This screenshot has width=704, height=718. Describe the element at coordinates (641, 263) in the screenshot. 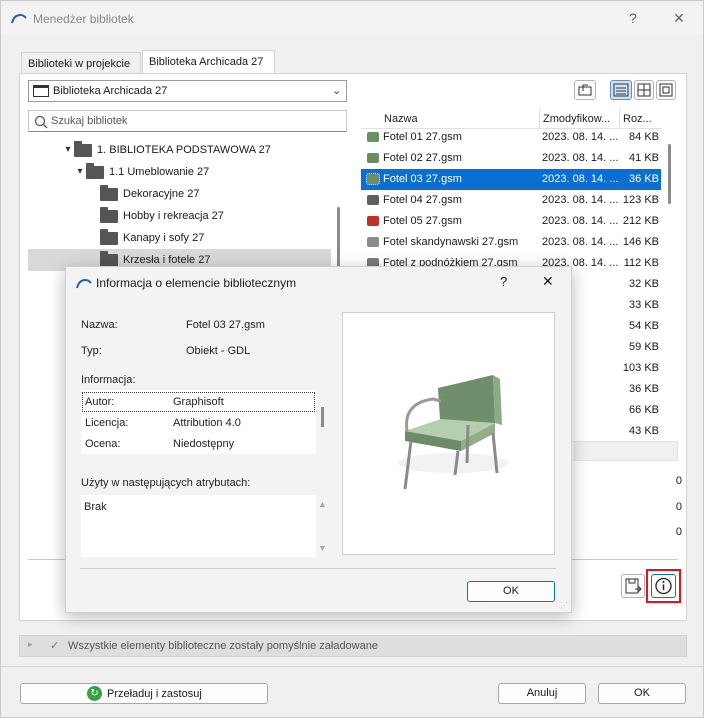

I see `file-size: 112 KB` at that location.